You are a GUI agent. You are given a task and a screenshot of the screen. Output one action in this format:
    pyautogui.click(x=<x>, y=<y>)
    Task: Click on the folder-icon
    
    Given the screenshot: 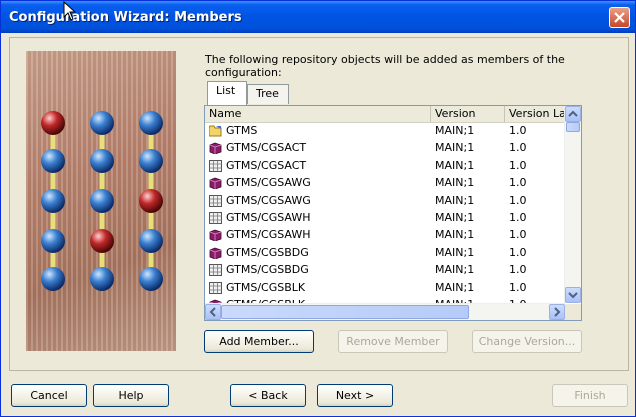 What is the action you would take?
    pyautogui.click(x=215, y=131)
    